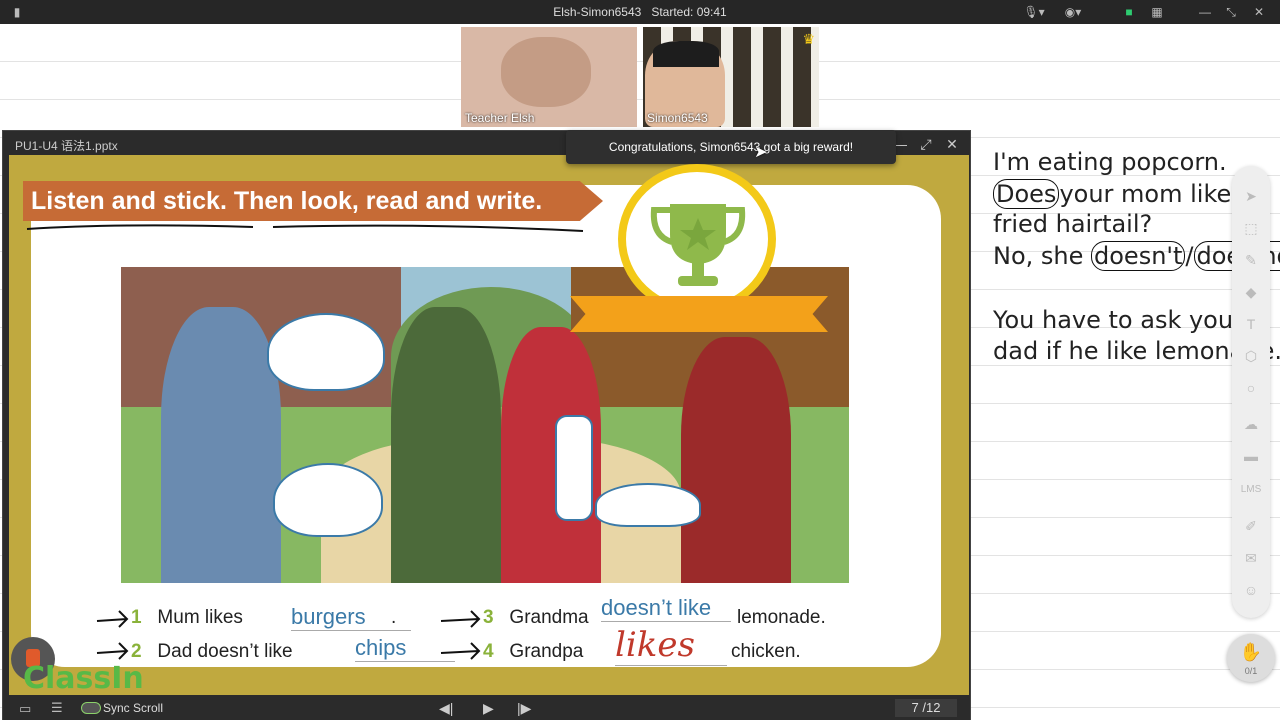 This screenshot has height=720, width=1280. What do you see at coordinates (698, 245) in the screenshot?
I see `trophy-icon` at bounding box center [698, 245].